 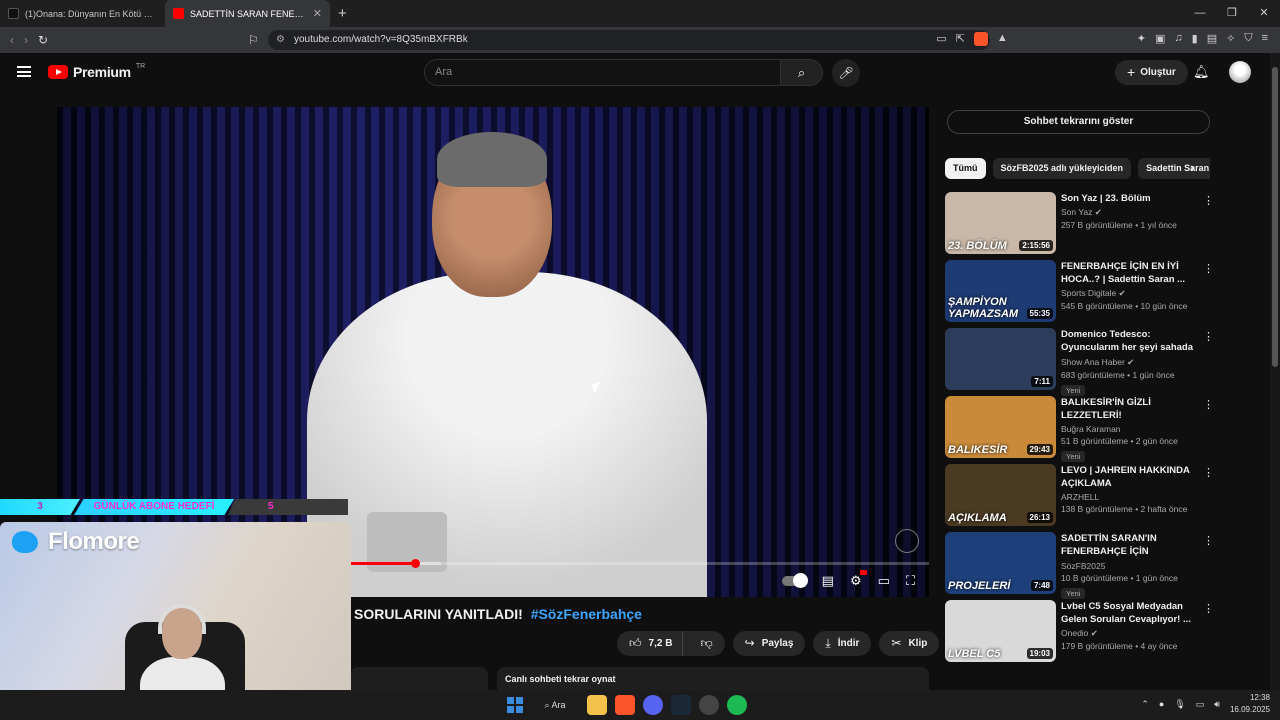 I want to click on like-button: 👍︎ 7,2 B, so click(x=650, y=643).